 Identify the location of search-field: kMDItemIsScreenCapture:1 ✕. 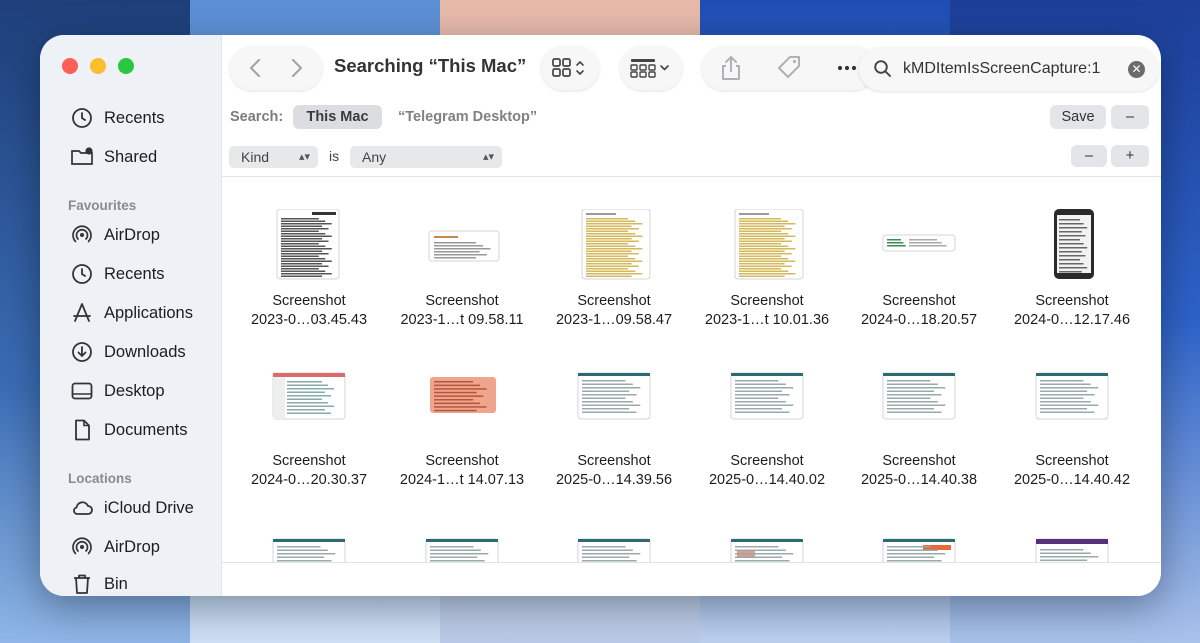
(1009, 69).